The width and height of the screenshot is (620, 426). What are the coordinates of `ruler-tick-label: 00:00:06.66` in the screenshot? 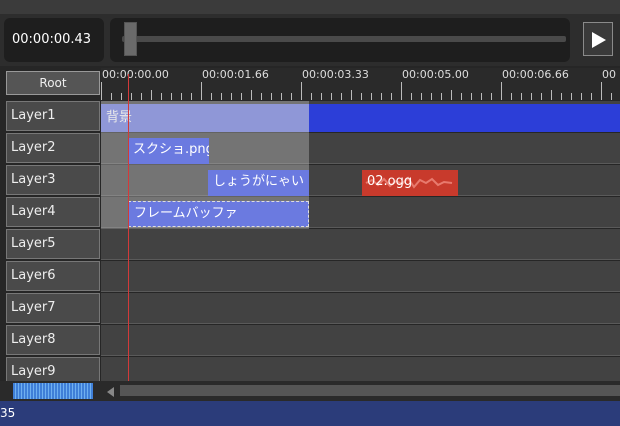 It's located at (535, 74).